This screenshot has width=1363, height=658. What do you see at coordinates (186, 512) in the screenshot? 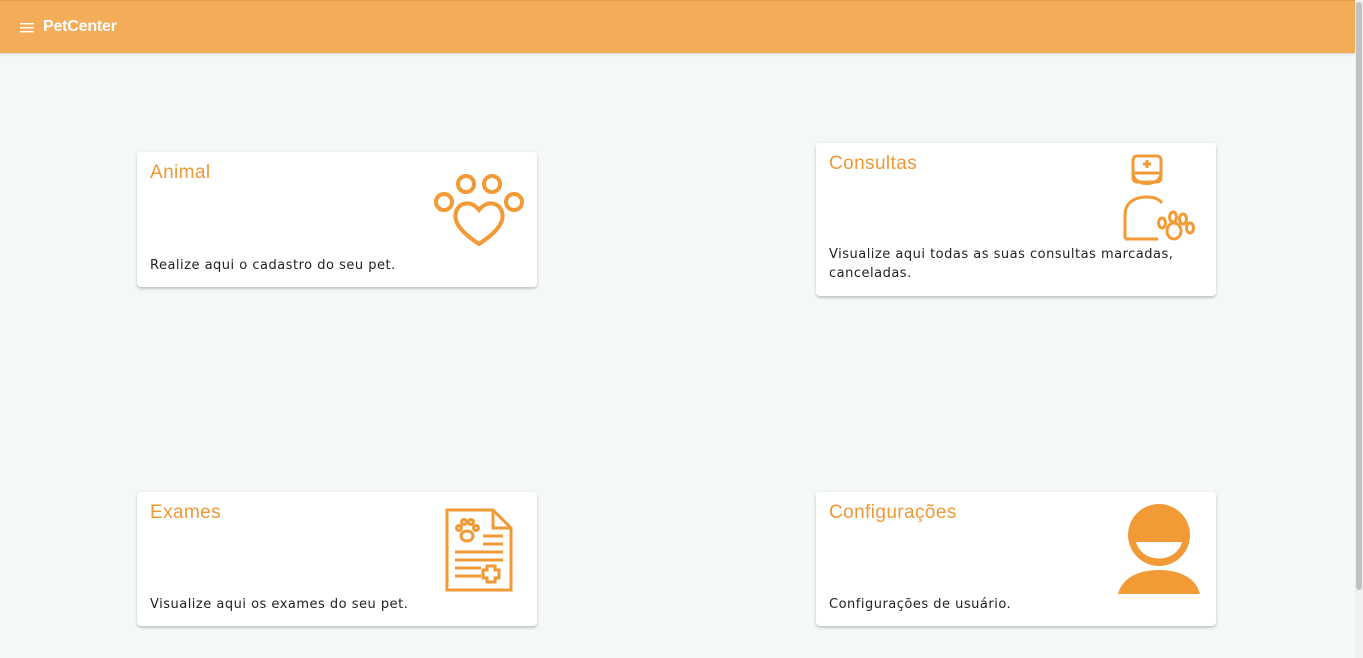
I see `card-title: Exames` at bounding box center [186, 512].